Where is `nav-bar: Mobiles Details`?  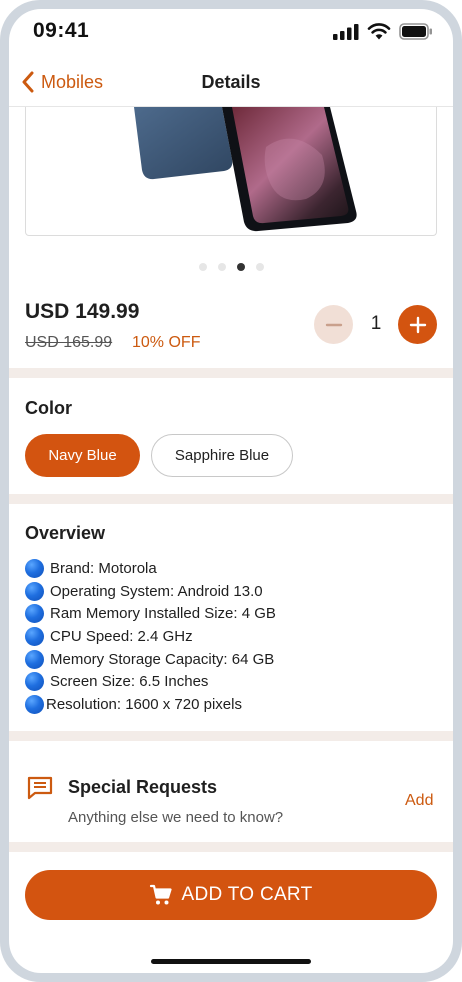 nav-bar: Mobiles Details is located at coordinates (231, 84).